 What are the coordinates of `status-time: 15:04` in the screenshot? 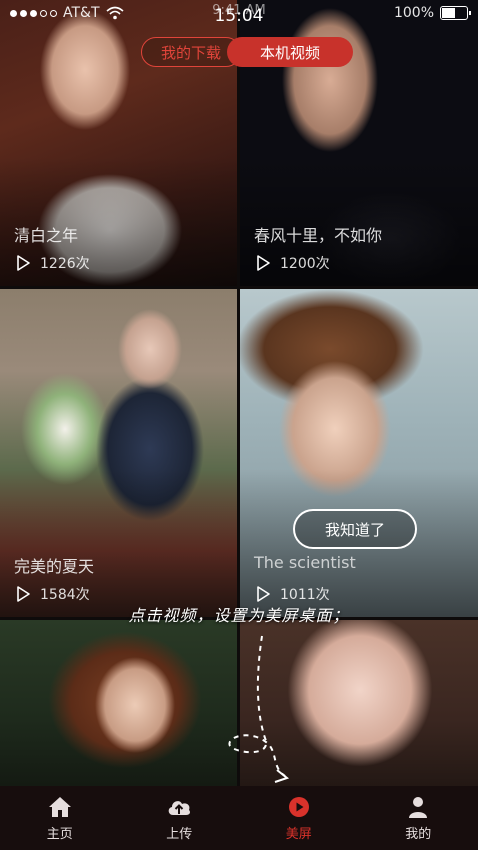 It's located at (239, 16).